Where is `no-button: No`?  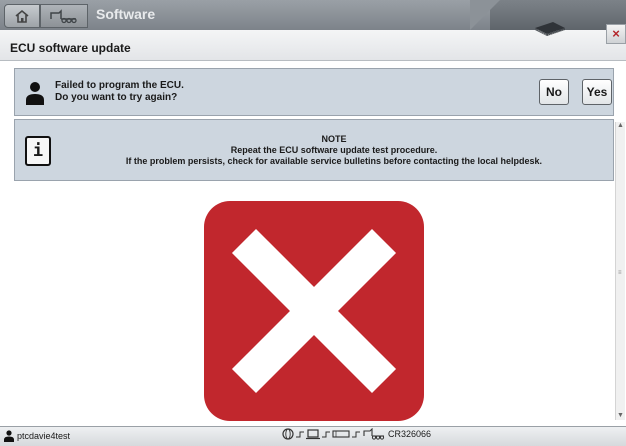
no-button: No is located at coordinates (554, 92).